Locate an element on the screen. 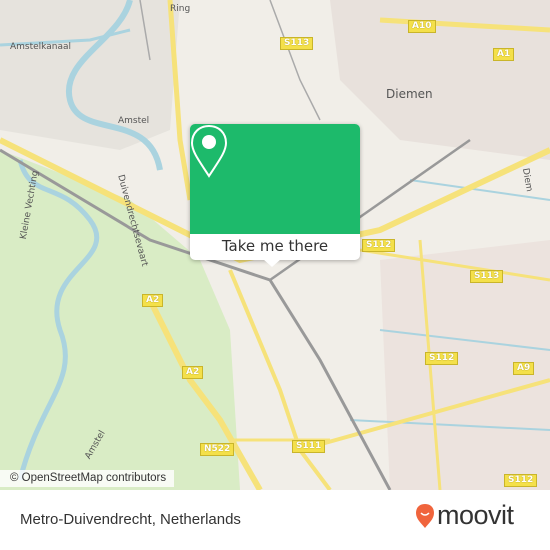 This screenshot has height=550, width=550. place-name: Metro-Duivendrecht, Netherlands is located at coordinates (130, 519).